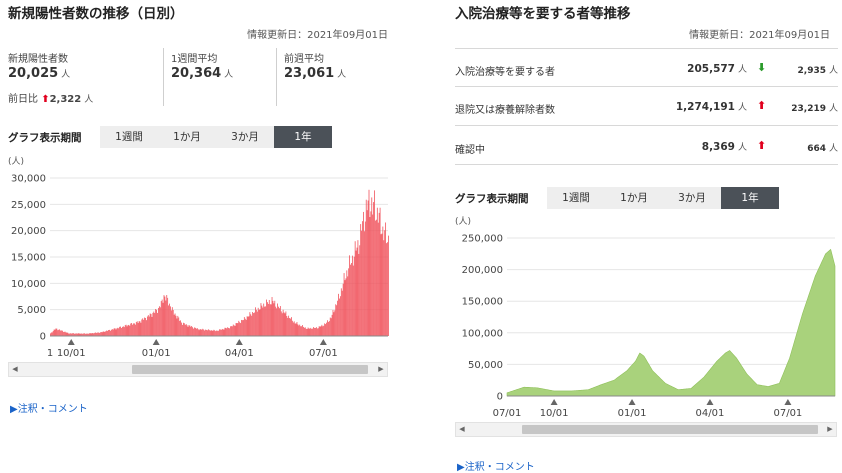 This screenshot has height=473, width=842. I want to click on table-divider, so click(646, 125).